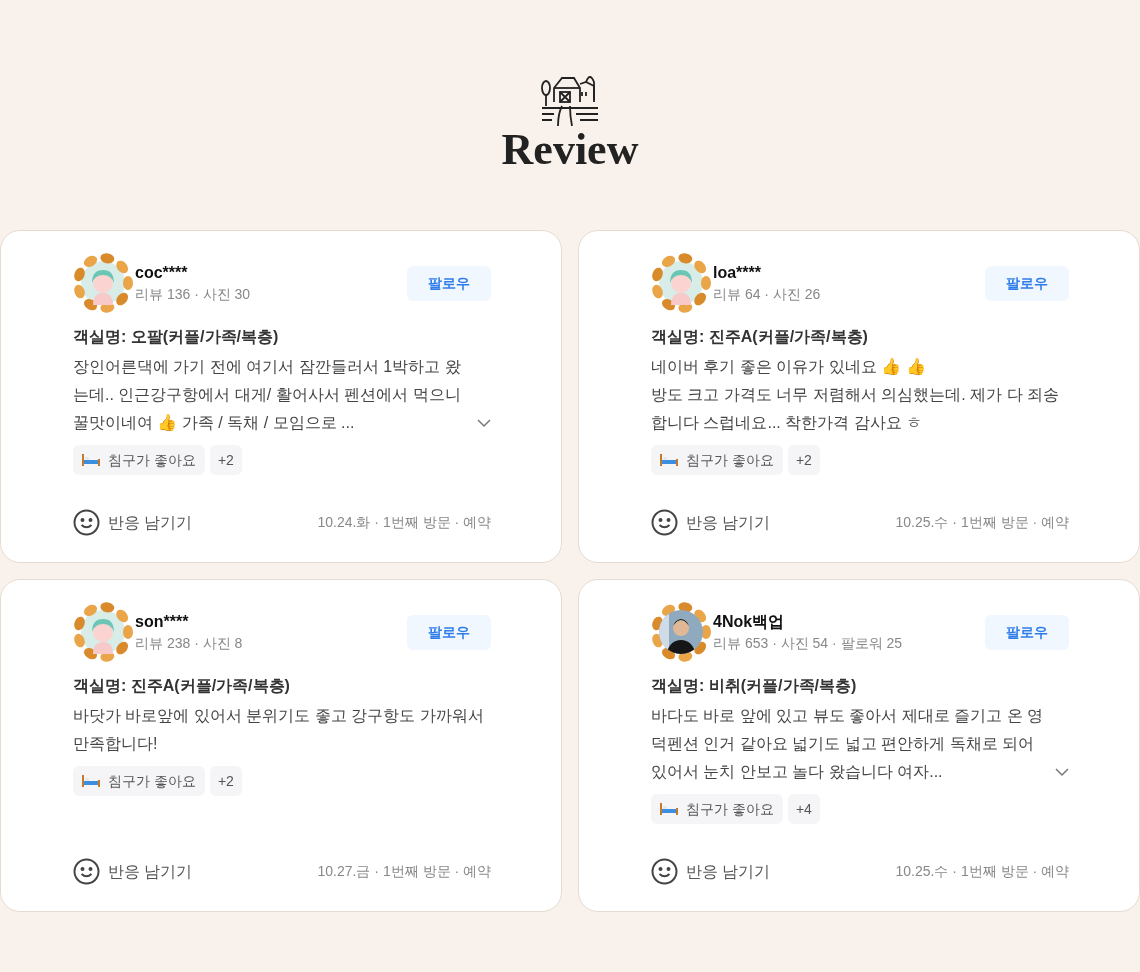  Describe the element at coordinates (404, 871) in the screenshot. I see `visit-info: 10.27.금 · 1번째 방문 · 예약` at that location.